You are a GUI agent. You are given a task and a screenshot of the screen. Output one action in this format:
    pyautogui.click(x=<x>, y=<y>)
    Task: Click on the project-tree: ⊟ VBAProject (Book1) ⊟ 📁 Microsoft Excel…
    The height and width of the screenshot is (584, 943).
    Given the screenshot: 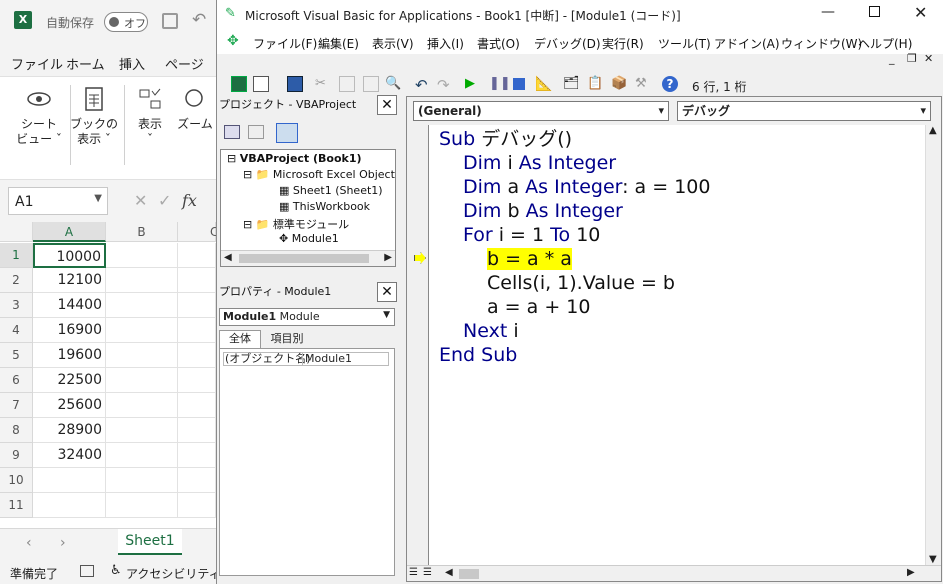 What is the action you would take?
    pyautogui.click(x=308, y=208)
    